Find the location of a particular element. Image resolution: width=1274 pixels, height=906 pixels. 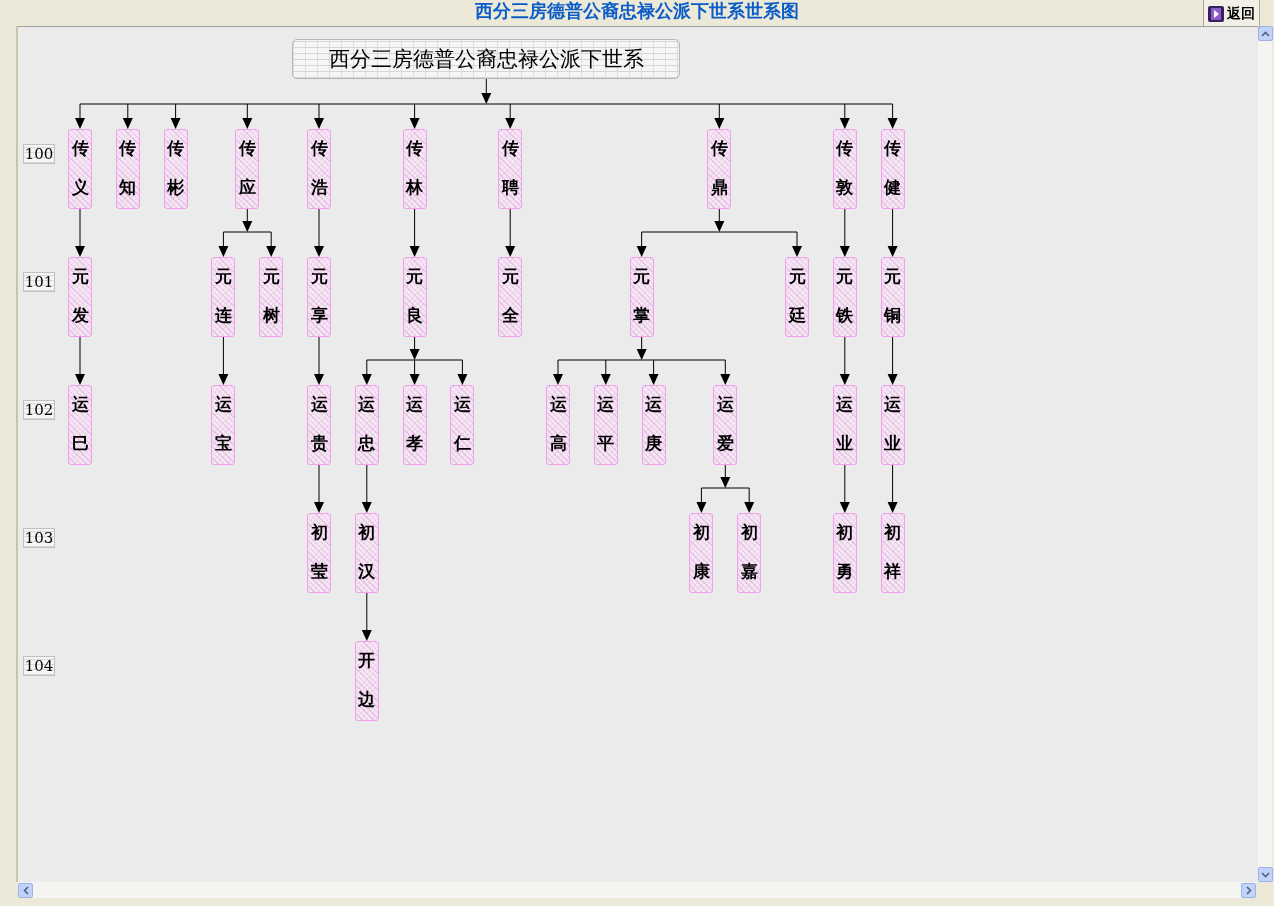

tree-title: 西分三房德普公裔忠禄公派下世系 is located at coordinates (486, 59).